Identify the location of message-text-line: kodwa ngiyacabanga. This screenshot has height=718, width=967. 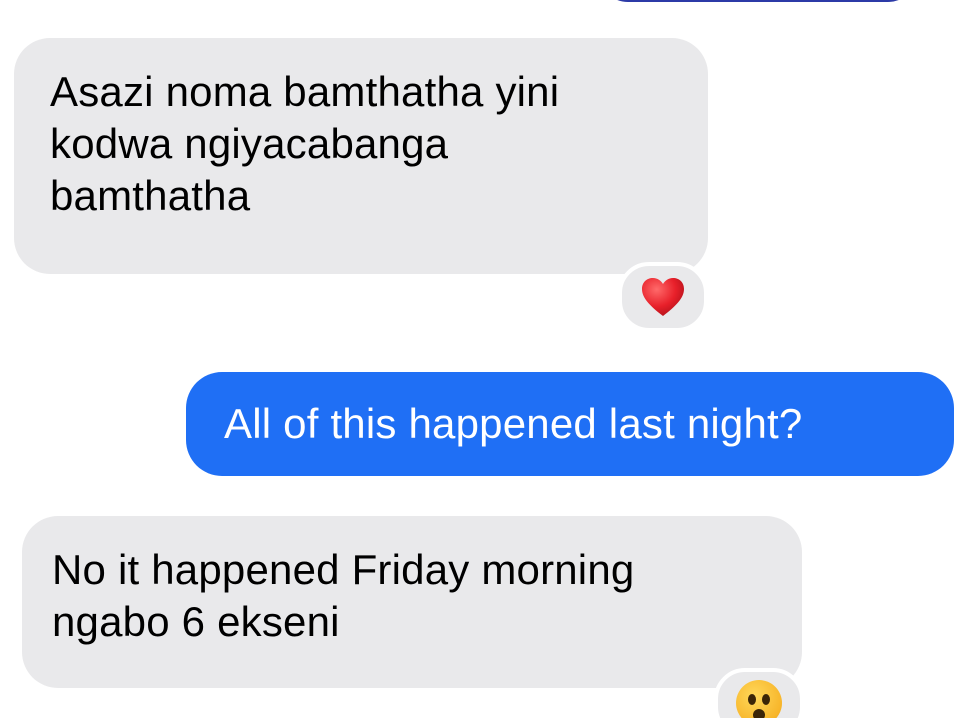
(249, 143).